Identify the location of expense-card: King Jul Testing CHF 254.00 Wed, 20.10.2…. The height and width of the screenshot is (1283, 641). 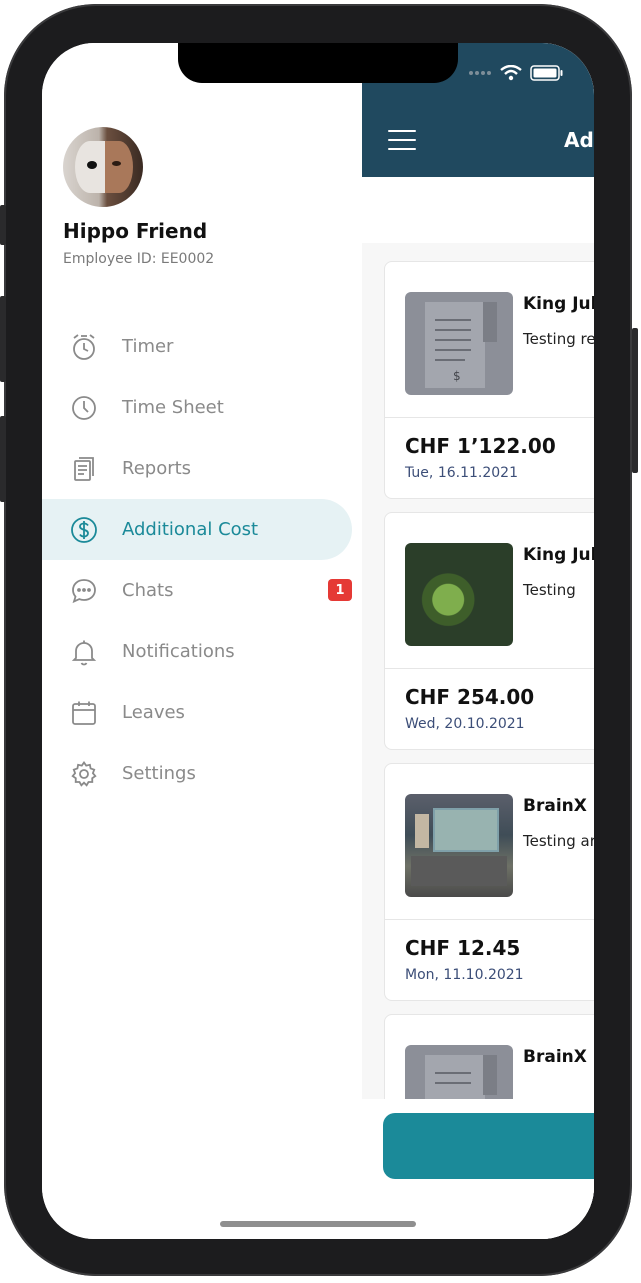
(489, 631).